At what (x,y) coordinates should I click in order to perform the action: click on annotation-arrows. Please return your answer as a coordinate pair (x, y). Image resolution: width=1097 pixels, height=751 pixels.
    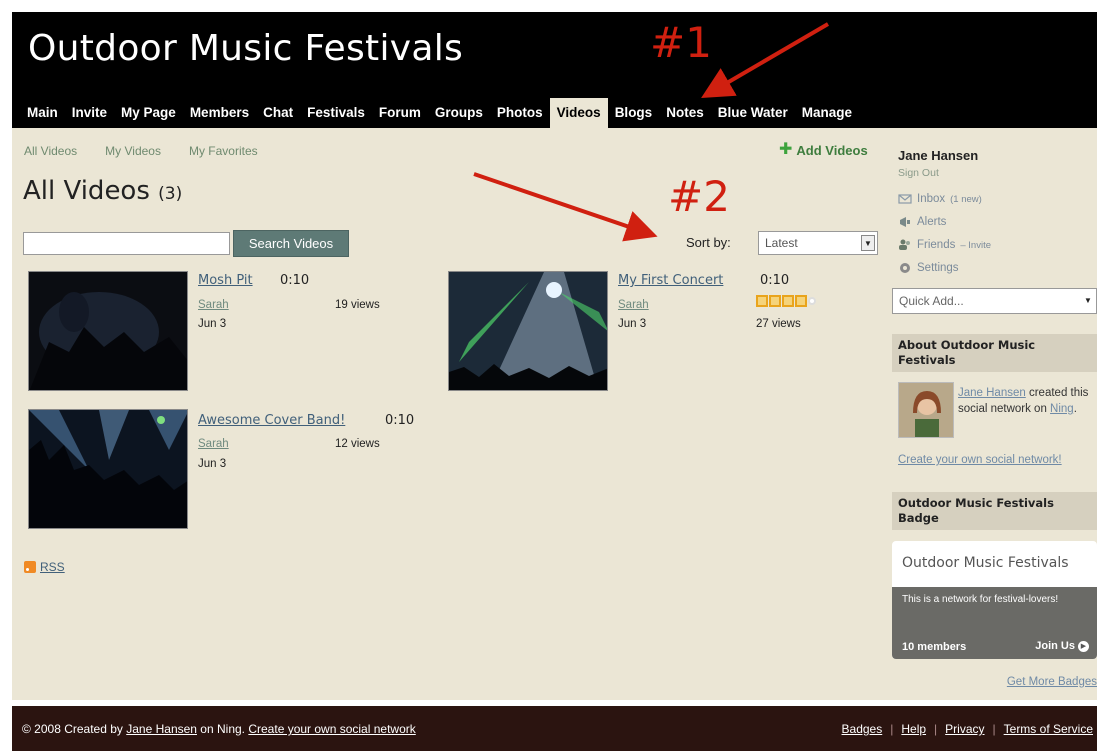
    Looking at the image, I should click on (651, 132).